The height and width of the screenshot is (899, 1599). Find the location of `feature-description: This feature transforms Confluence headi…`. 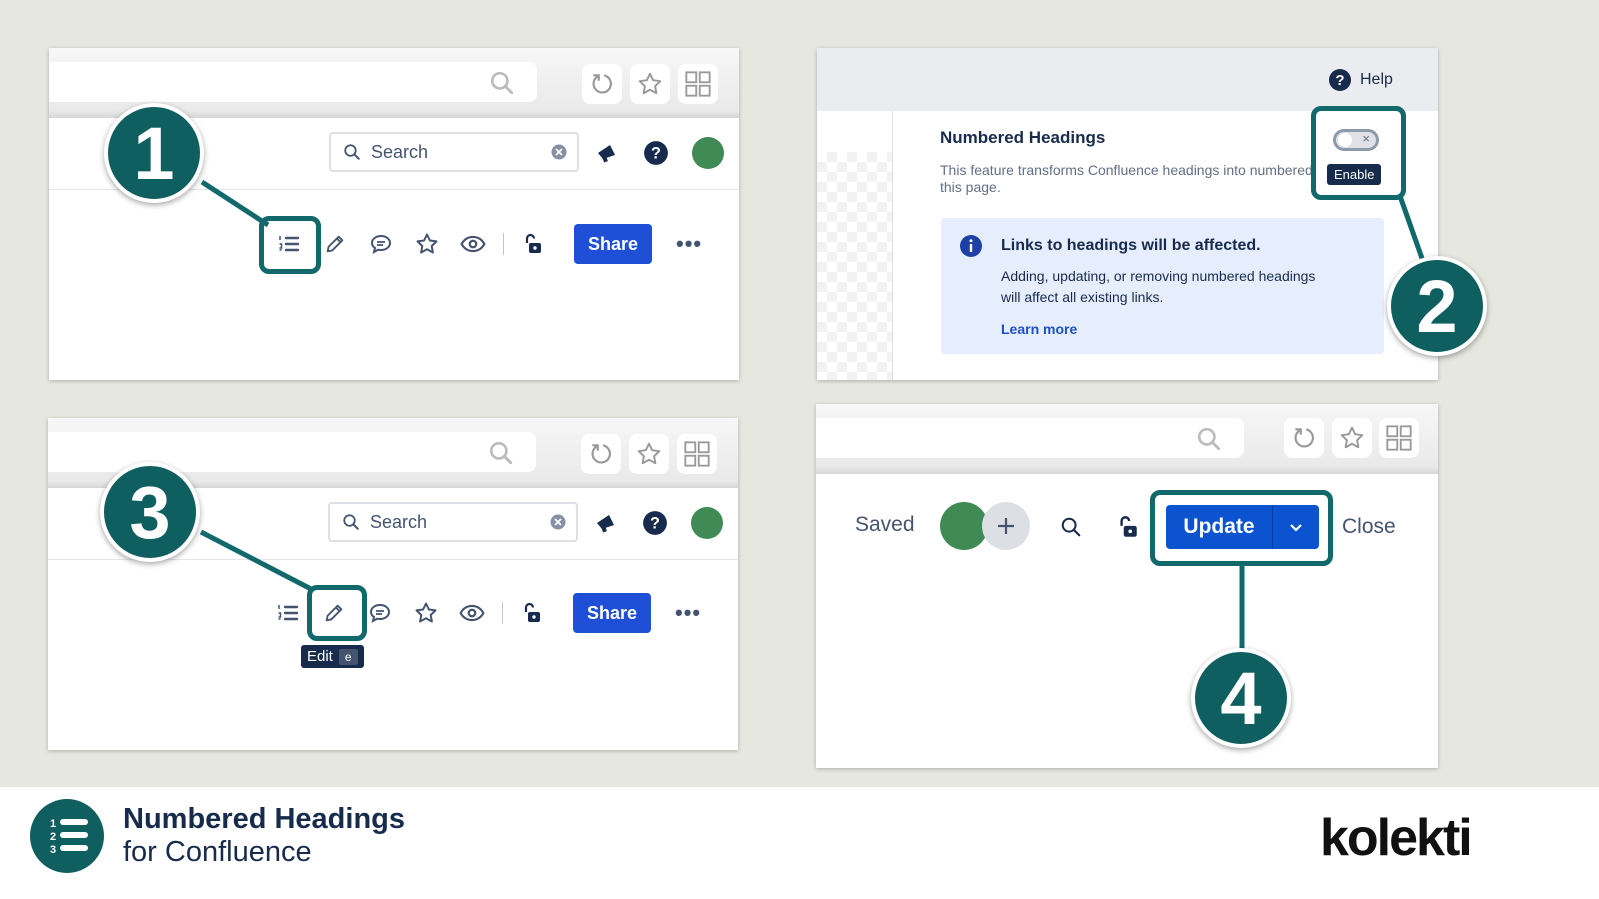

feature-description: This feature transforms Confluence headi… is located at coordinates (1126, 179).